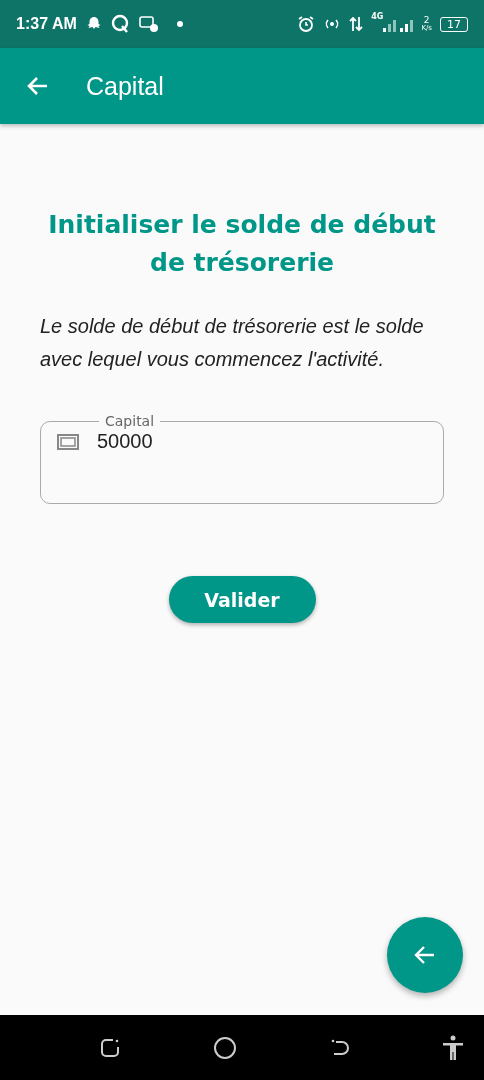  What do you see at coordinates (68, 441) in the screenshot?
I see `banknote-icon` at bounding box center [68, 441].